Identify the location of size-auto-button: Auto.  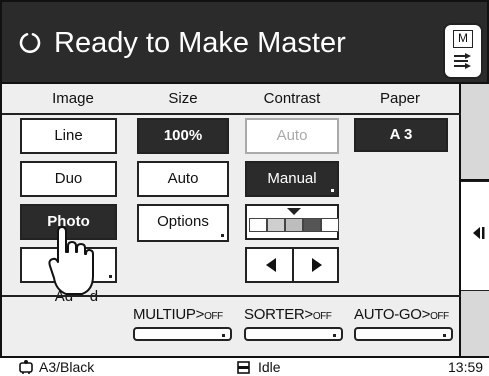
(183, 179).